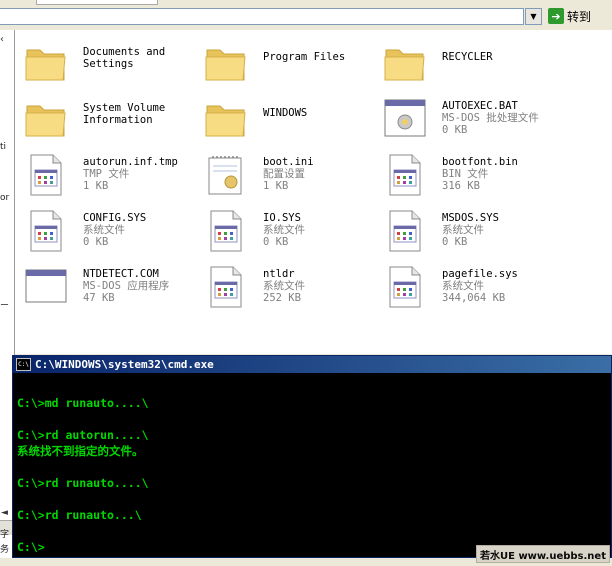 The width and height of the screenshot is (612, 566). I want to click on file-item: autorun.inf.tmp TMP 文件 1 KB, so click(108, 175).